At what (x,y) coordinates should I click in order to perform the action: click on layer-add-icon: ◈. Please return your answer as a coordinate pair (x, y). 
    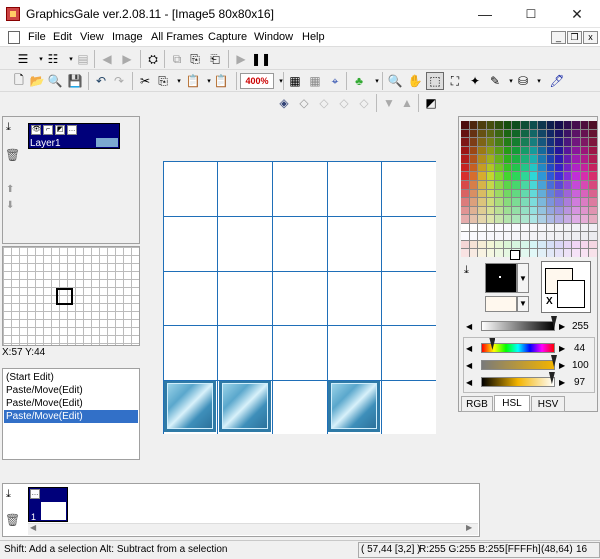
    Looking at the image, I should click on (284, 103).